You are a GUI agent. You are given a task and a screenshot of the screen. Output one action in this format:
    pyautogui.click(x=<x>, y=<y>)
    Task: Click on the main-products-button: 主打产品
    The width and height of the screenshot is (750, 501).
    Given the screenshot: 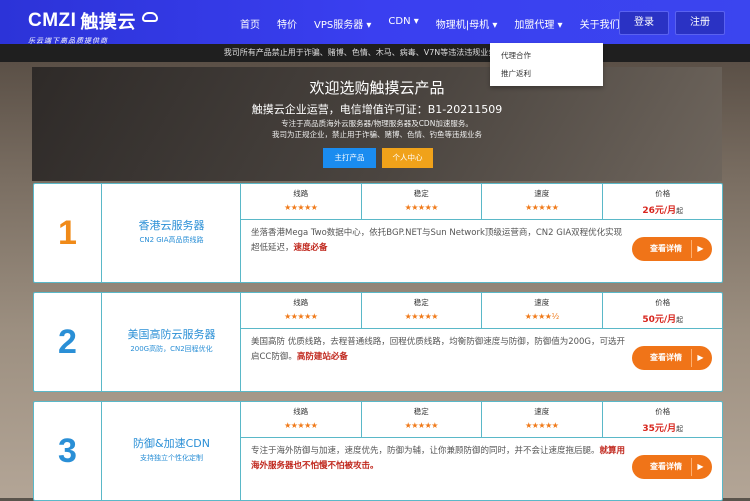 What is the action you would take?
    pyautogui.click(x=349, y=158)
    